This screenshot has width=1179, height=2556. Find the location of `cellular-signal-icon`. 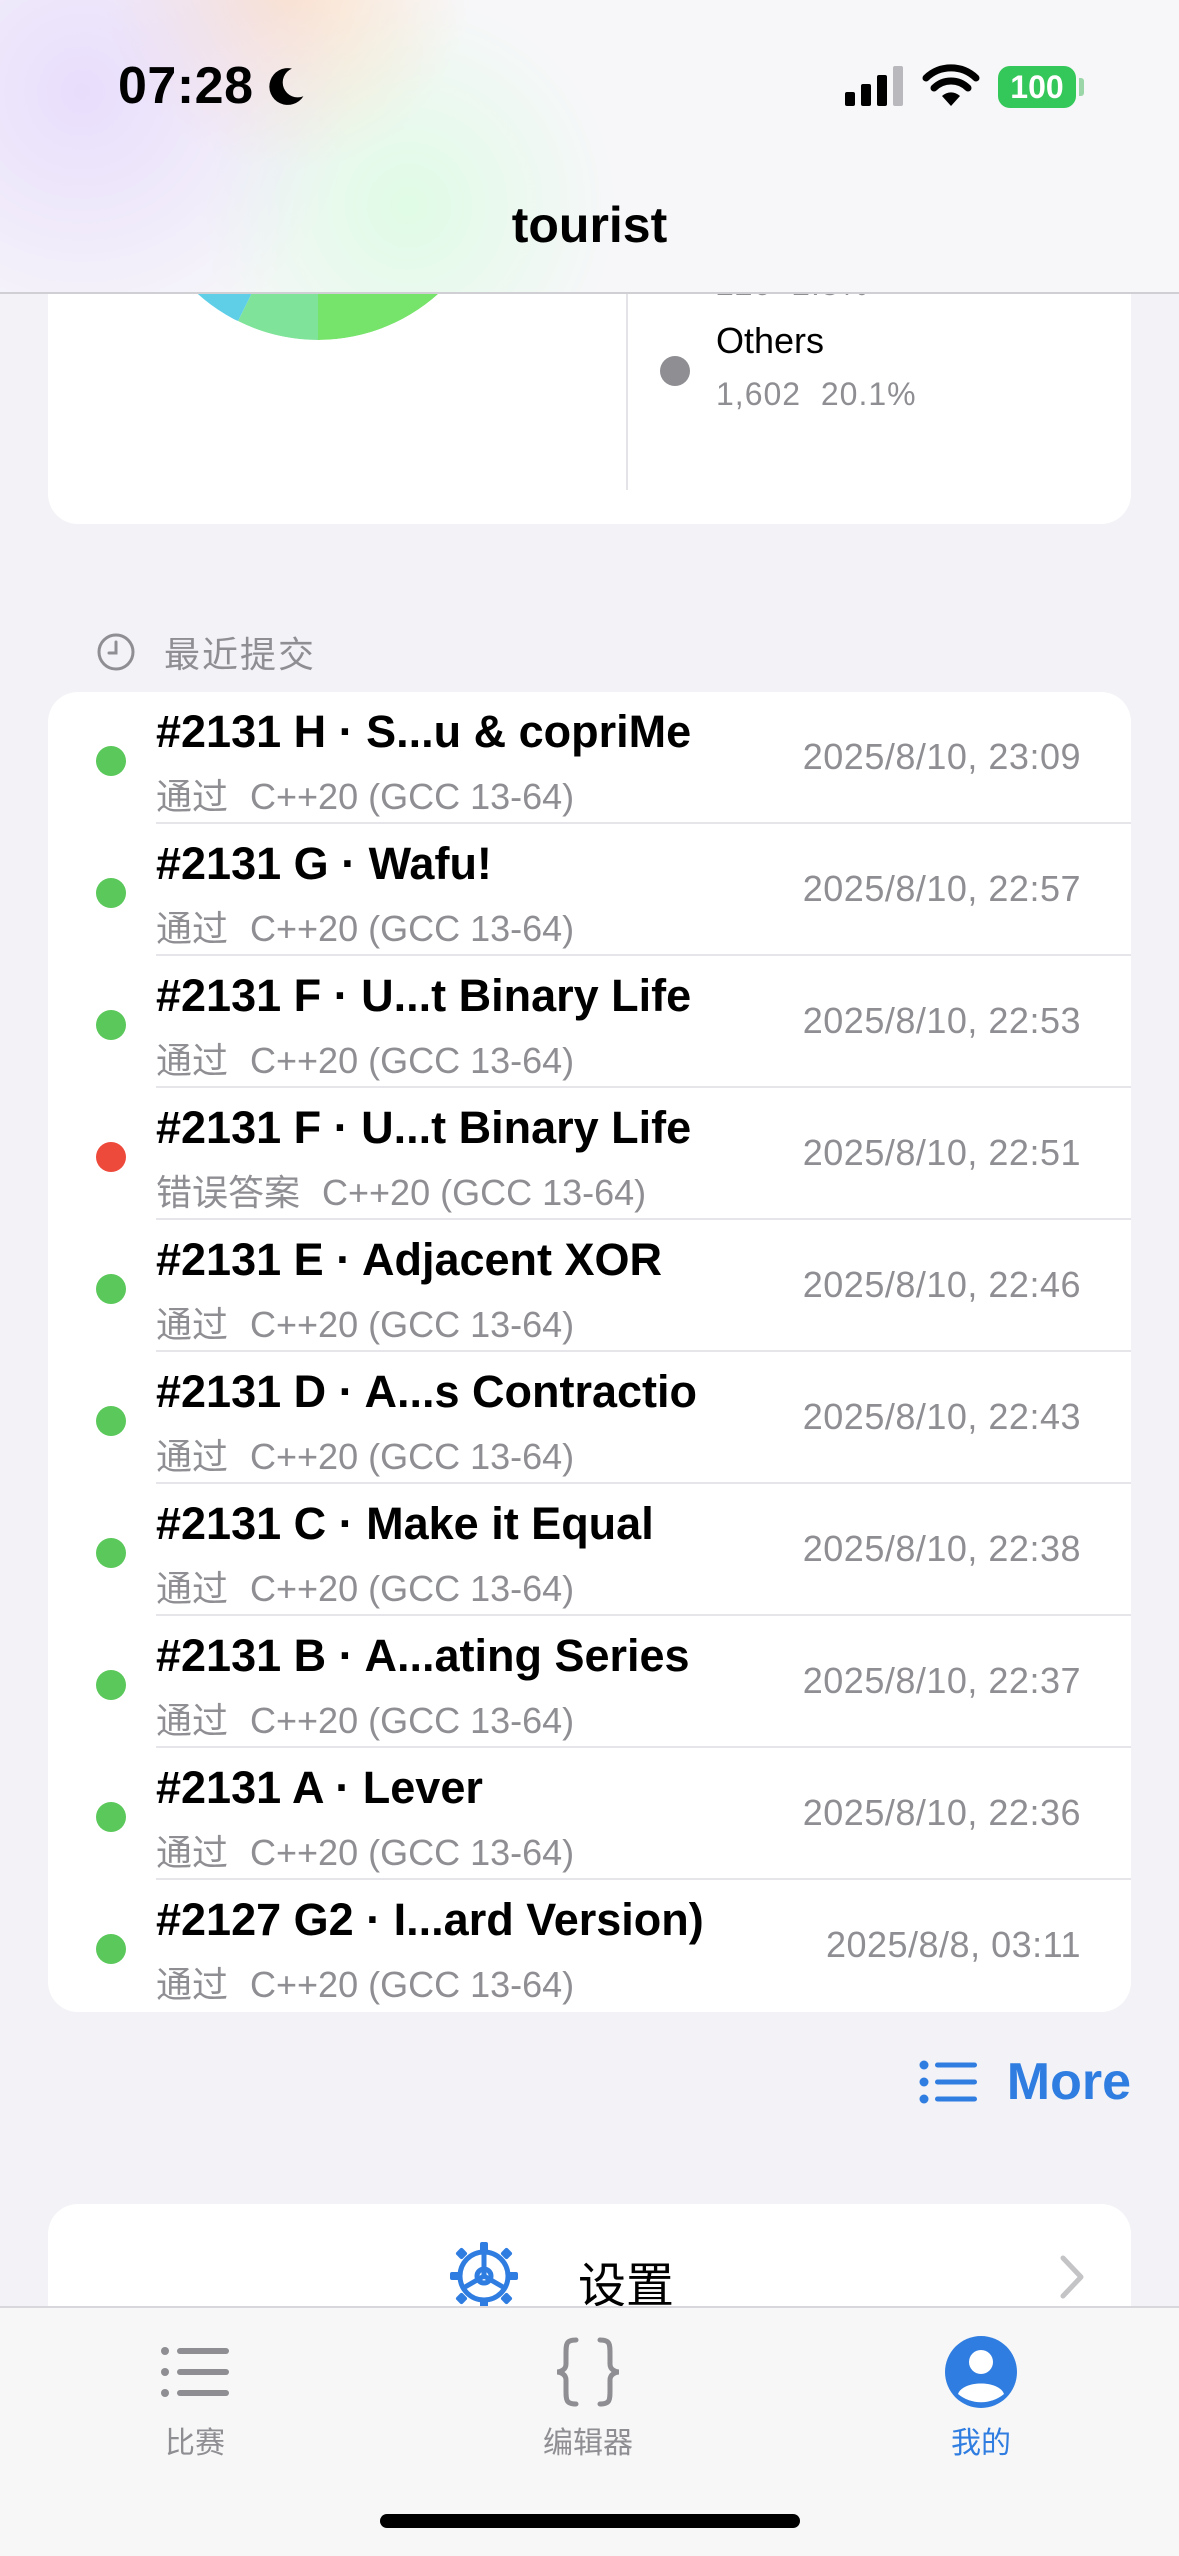

cellular-signal-icon is located at coordinates (874, 86).